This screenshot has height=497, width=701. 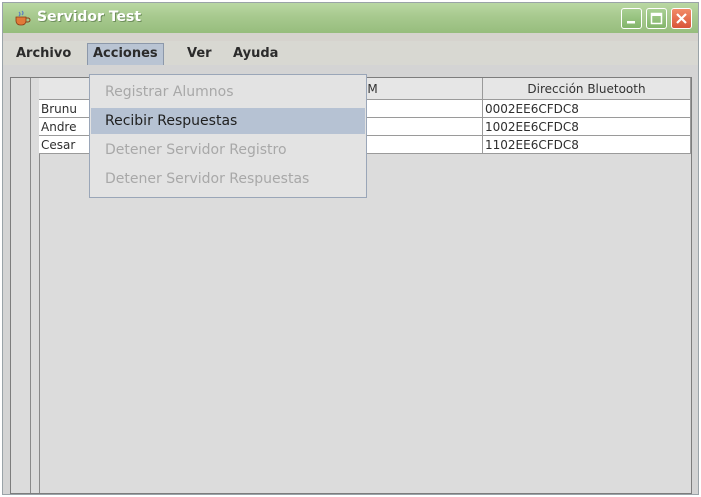 What do you see at coordinates (350, 18) in the screenshot?
I see `title-bar: Servidor Test` at bounding box center [350, 18].